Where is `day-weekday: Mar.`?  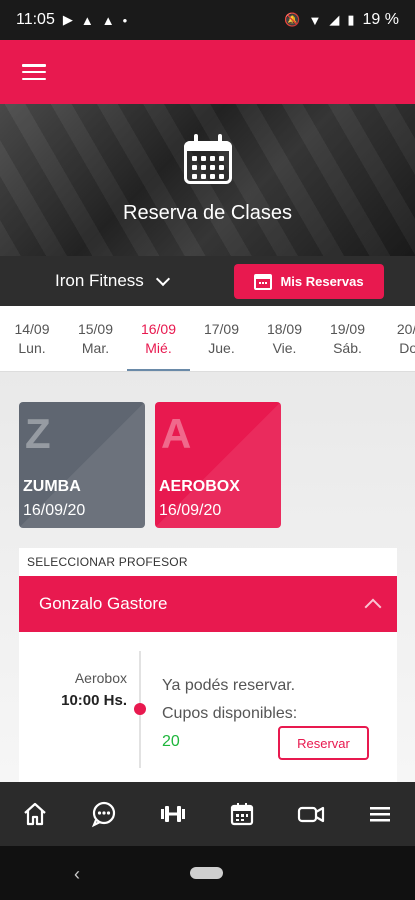
day-weekday: Mar. is located at coordinates (95, 347).